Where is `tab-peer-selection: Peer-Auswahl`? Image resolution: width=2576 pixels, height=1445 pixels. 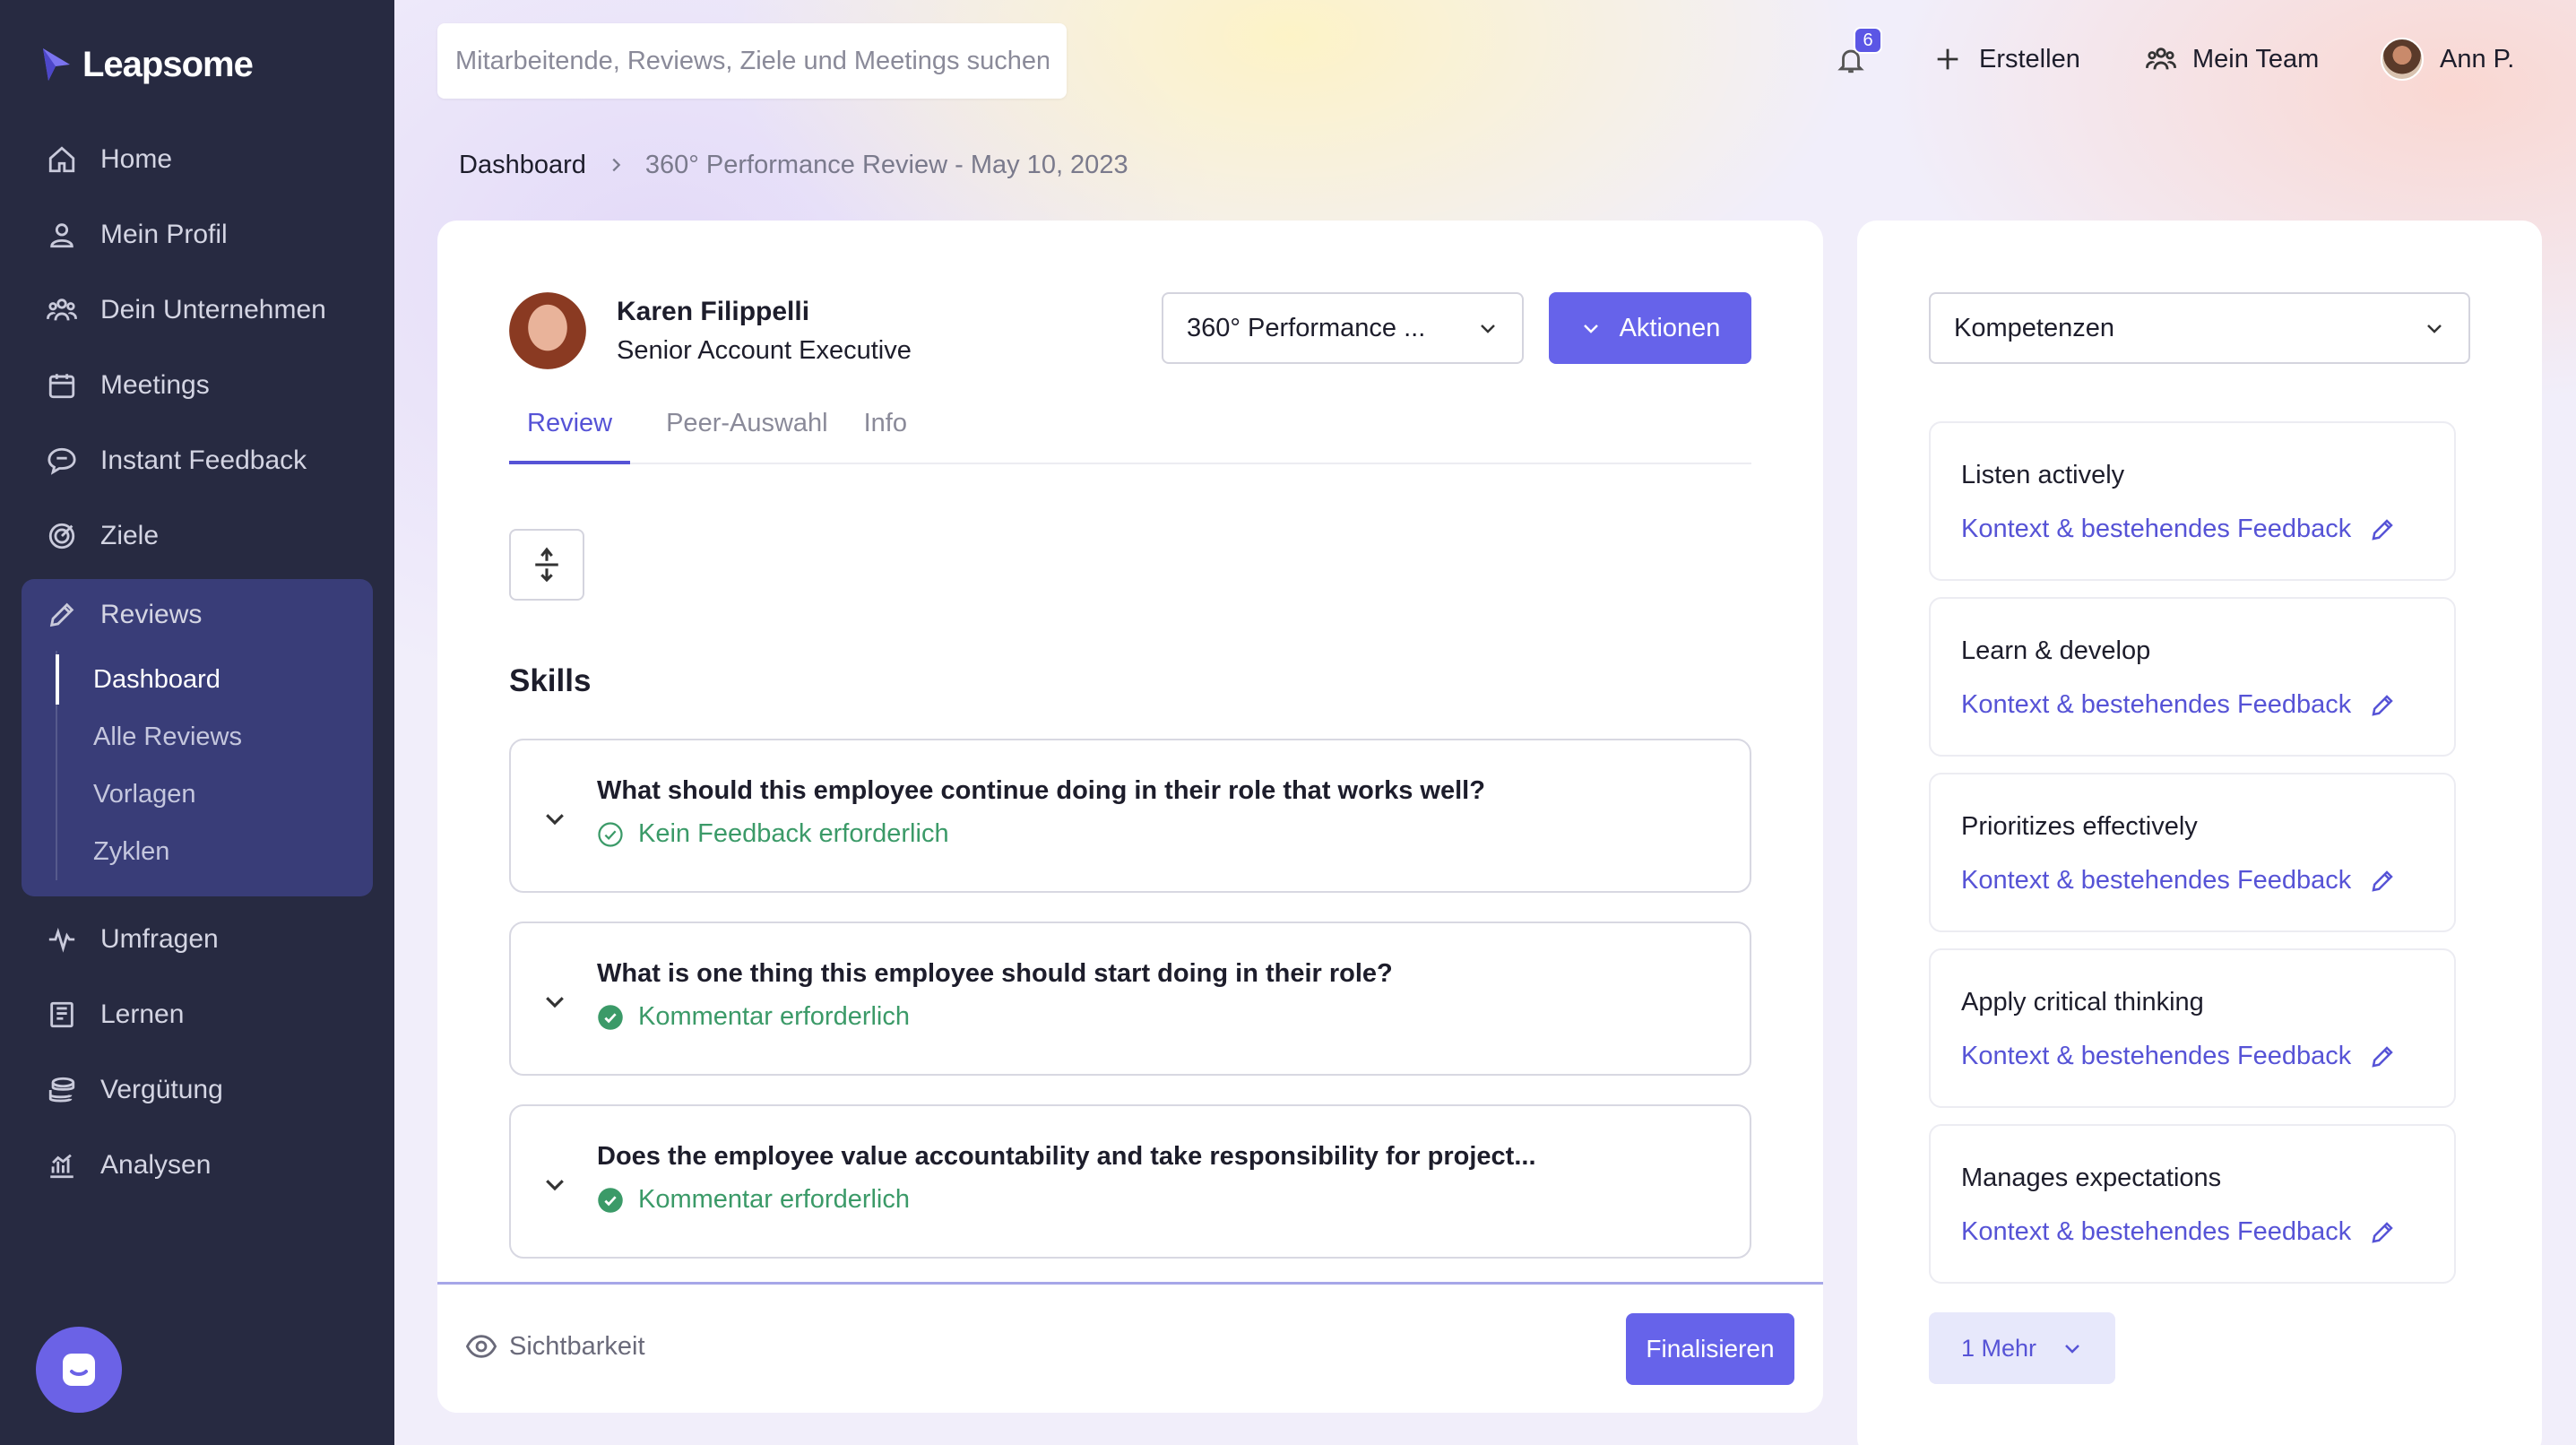
tab-peer-selection: Peer-Auswahl is located at coordinates (747, 434).